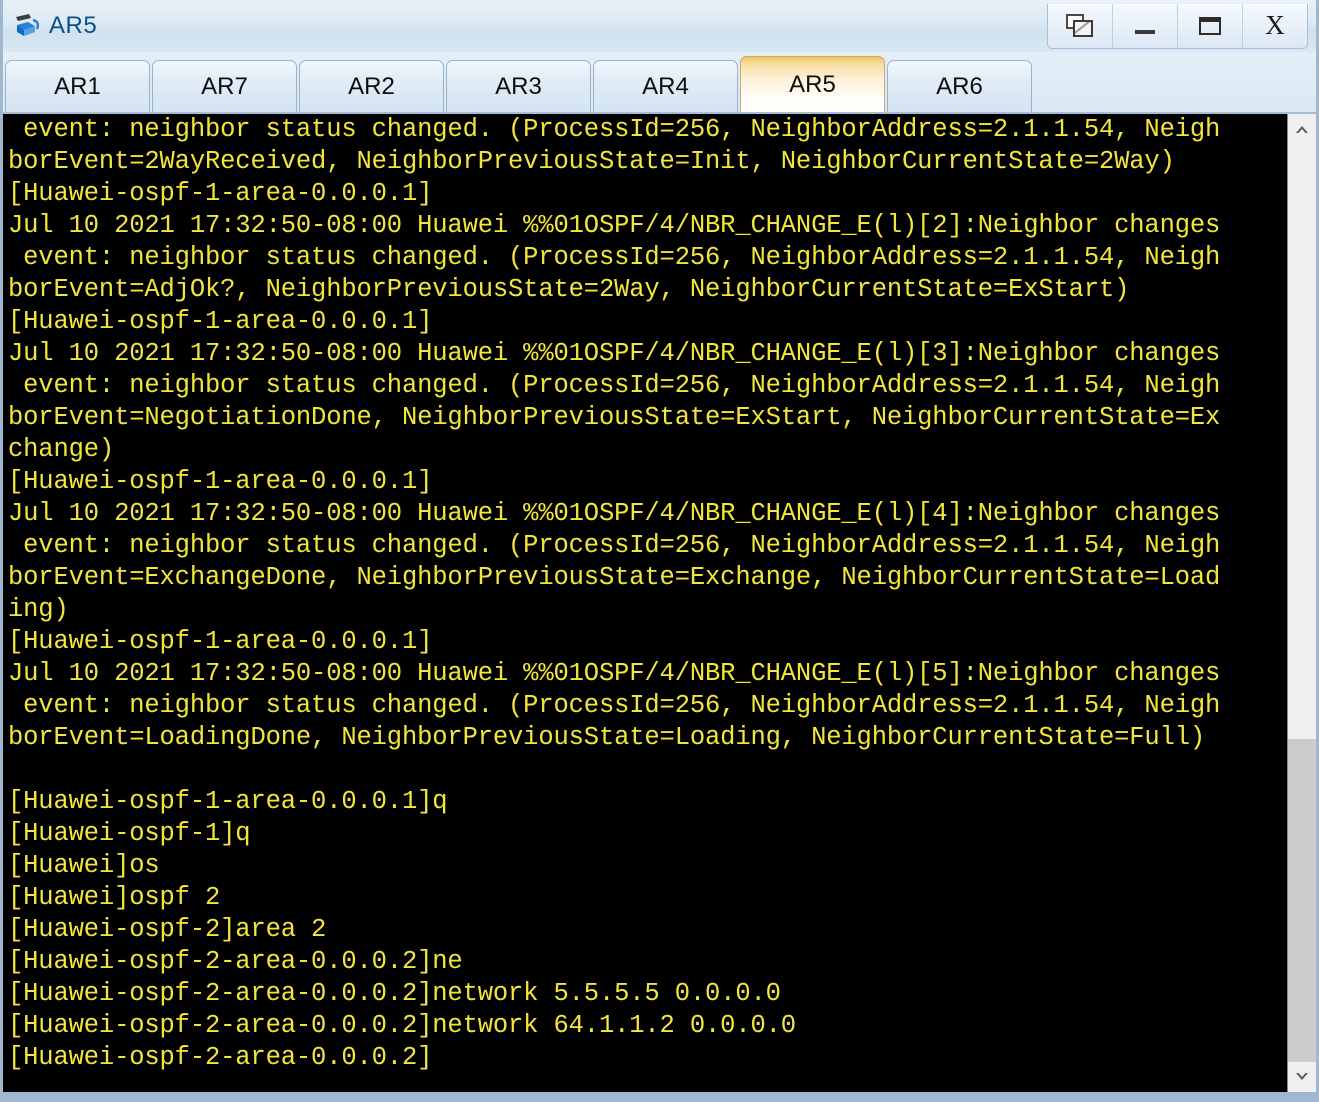  Describe the element at coordinates (518, 86) in the screenshot. I see `tab-ar3: AR3` at that location.